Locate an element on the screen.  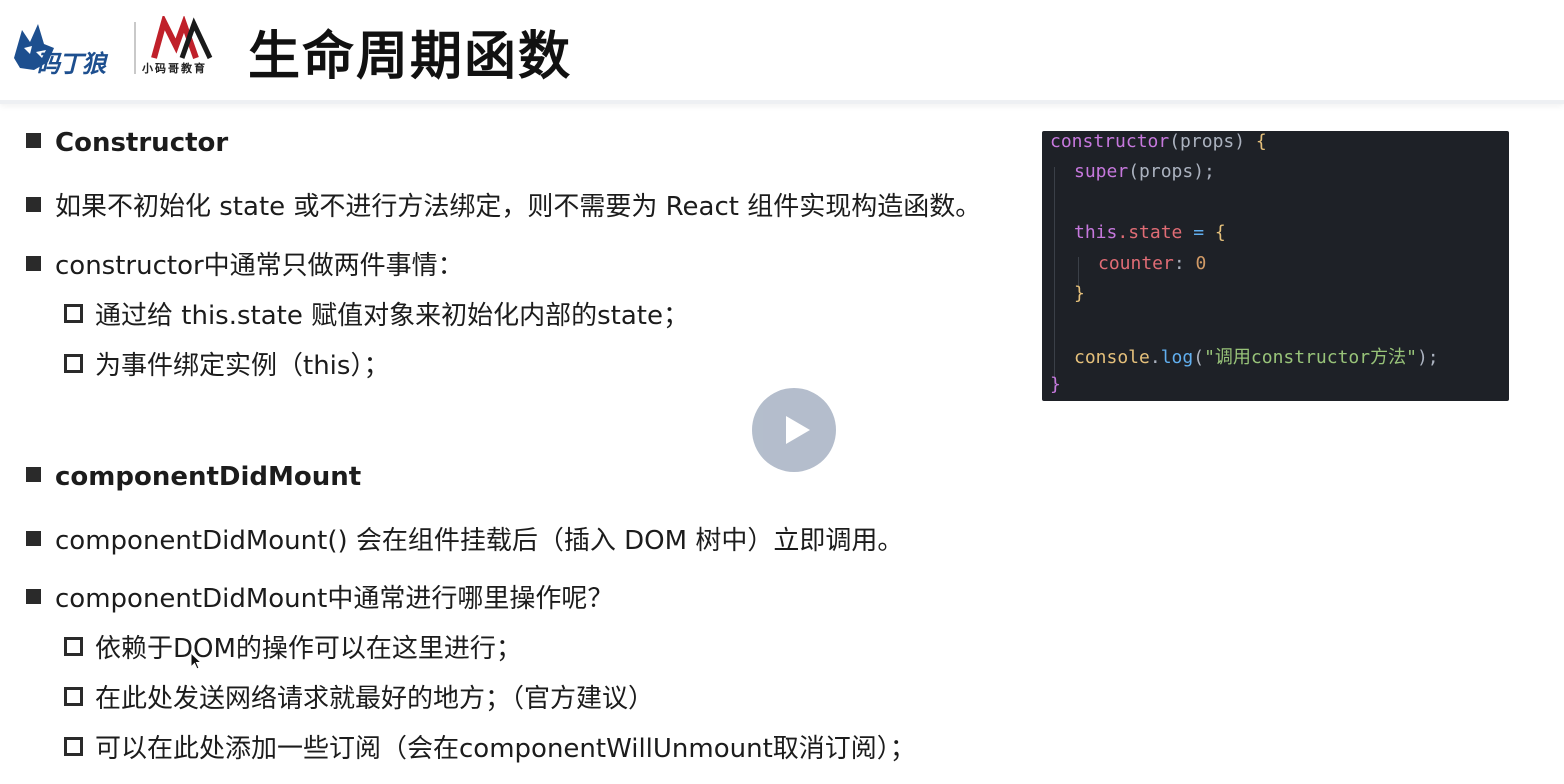
m-logo-text: 小码哥教育 is located at coordinates (174, 68).